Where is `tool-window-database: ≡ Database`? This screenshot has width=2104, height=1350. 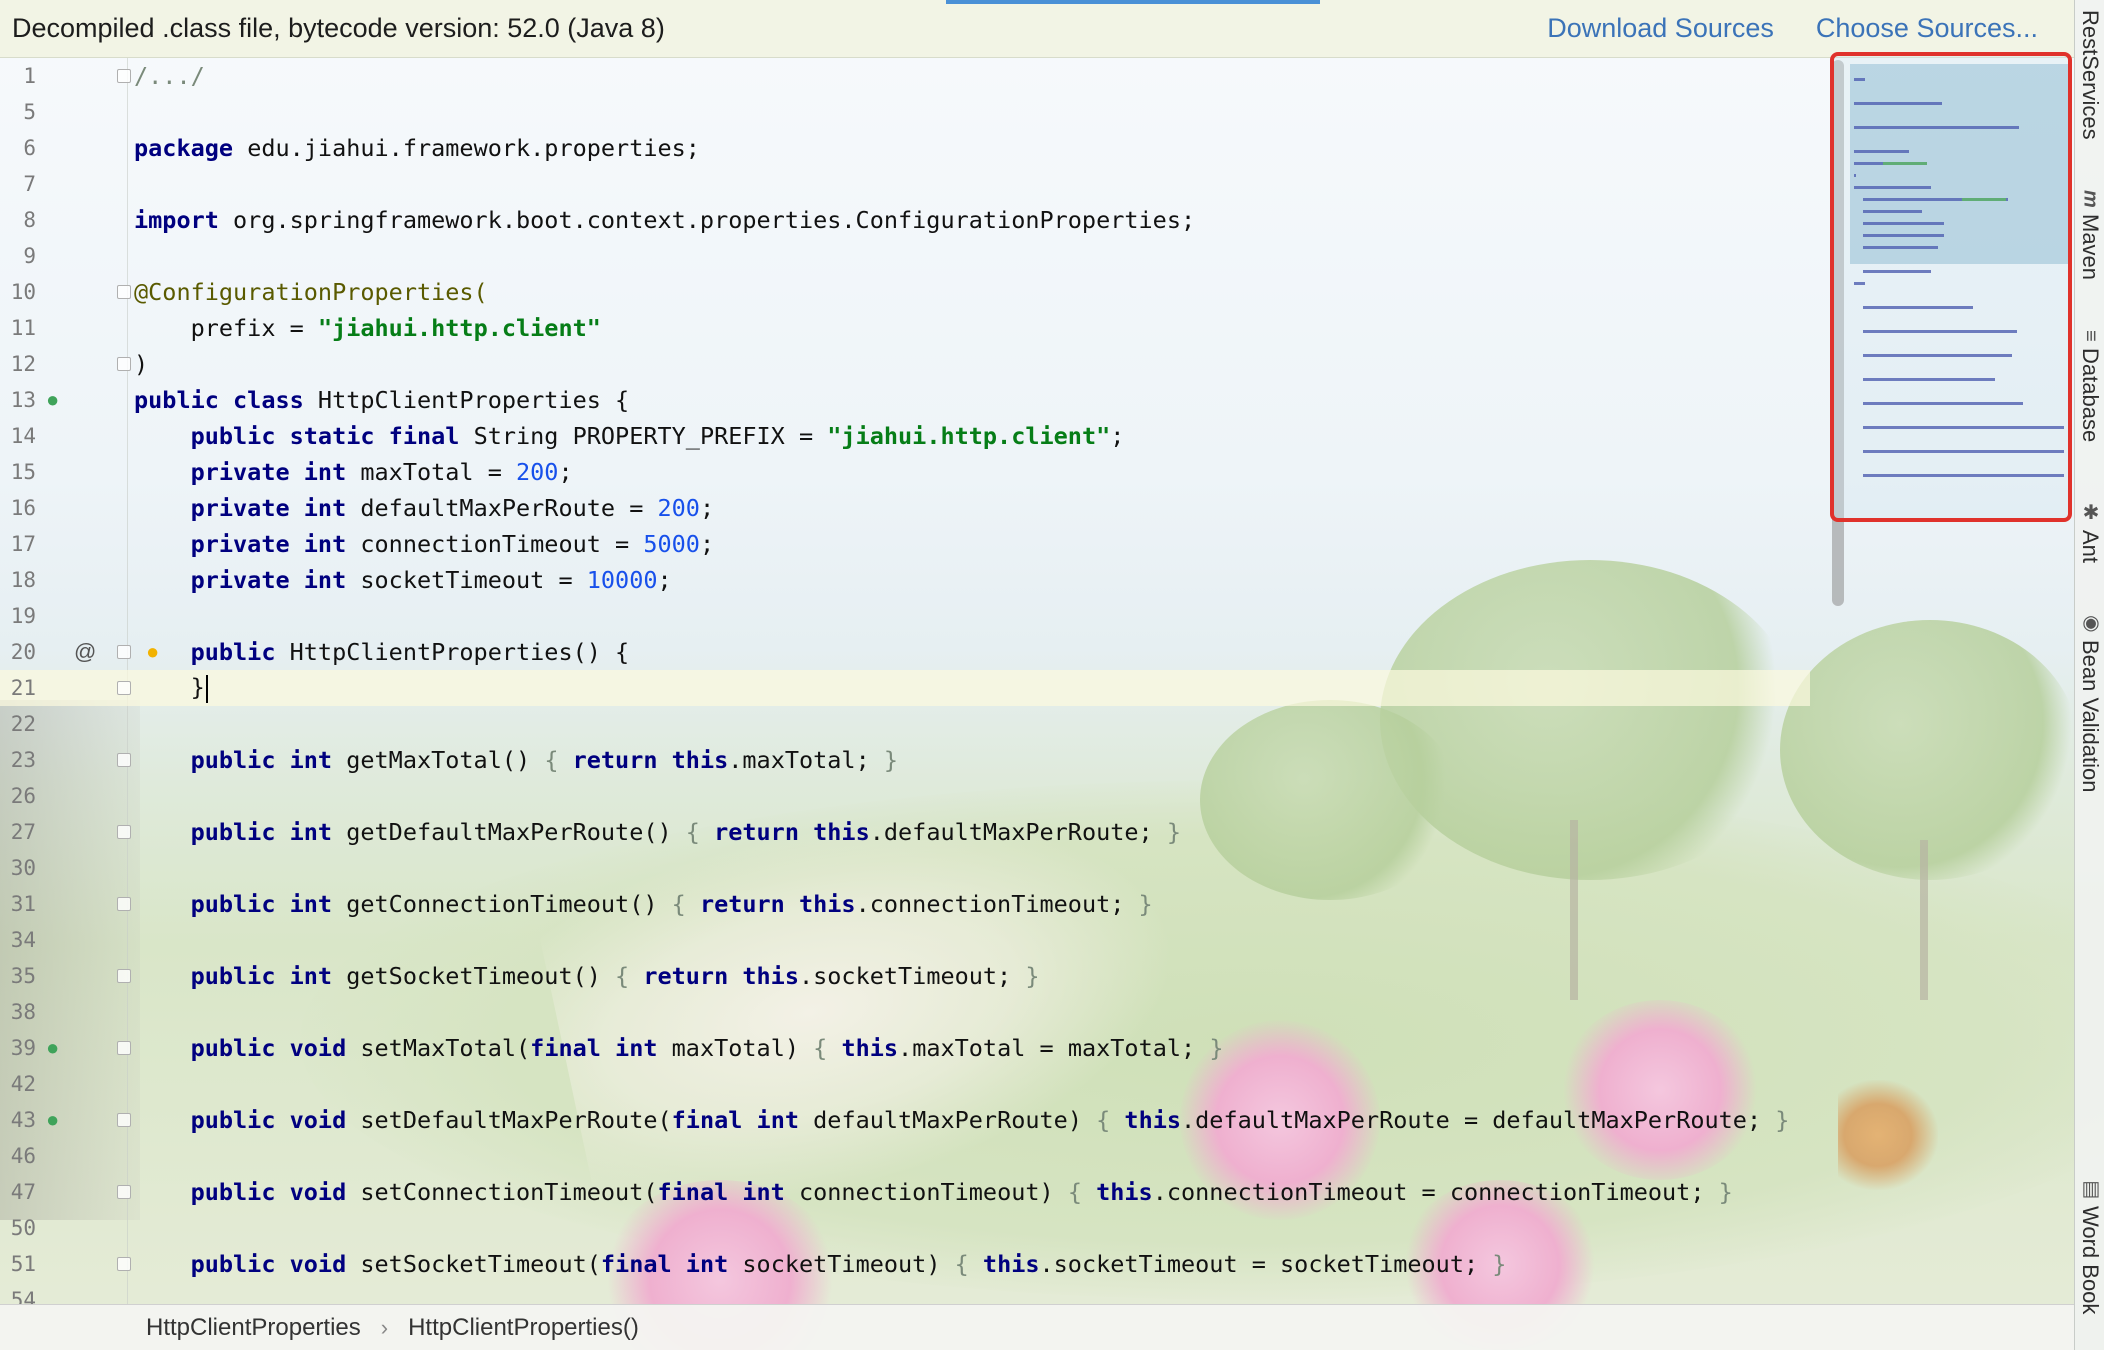 tool-window-database: ≡ Database is located at coordinates (2089, 386).